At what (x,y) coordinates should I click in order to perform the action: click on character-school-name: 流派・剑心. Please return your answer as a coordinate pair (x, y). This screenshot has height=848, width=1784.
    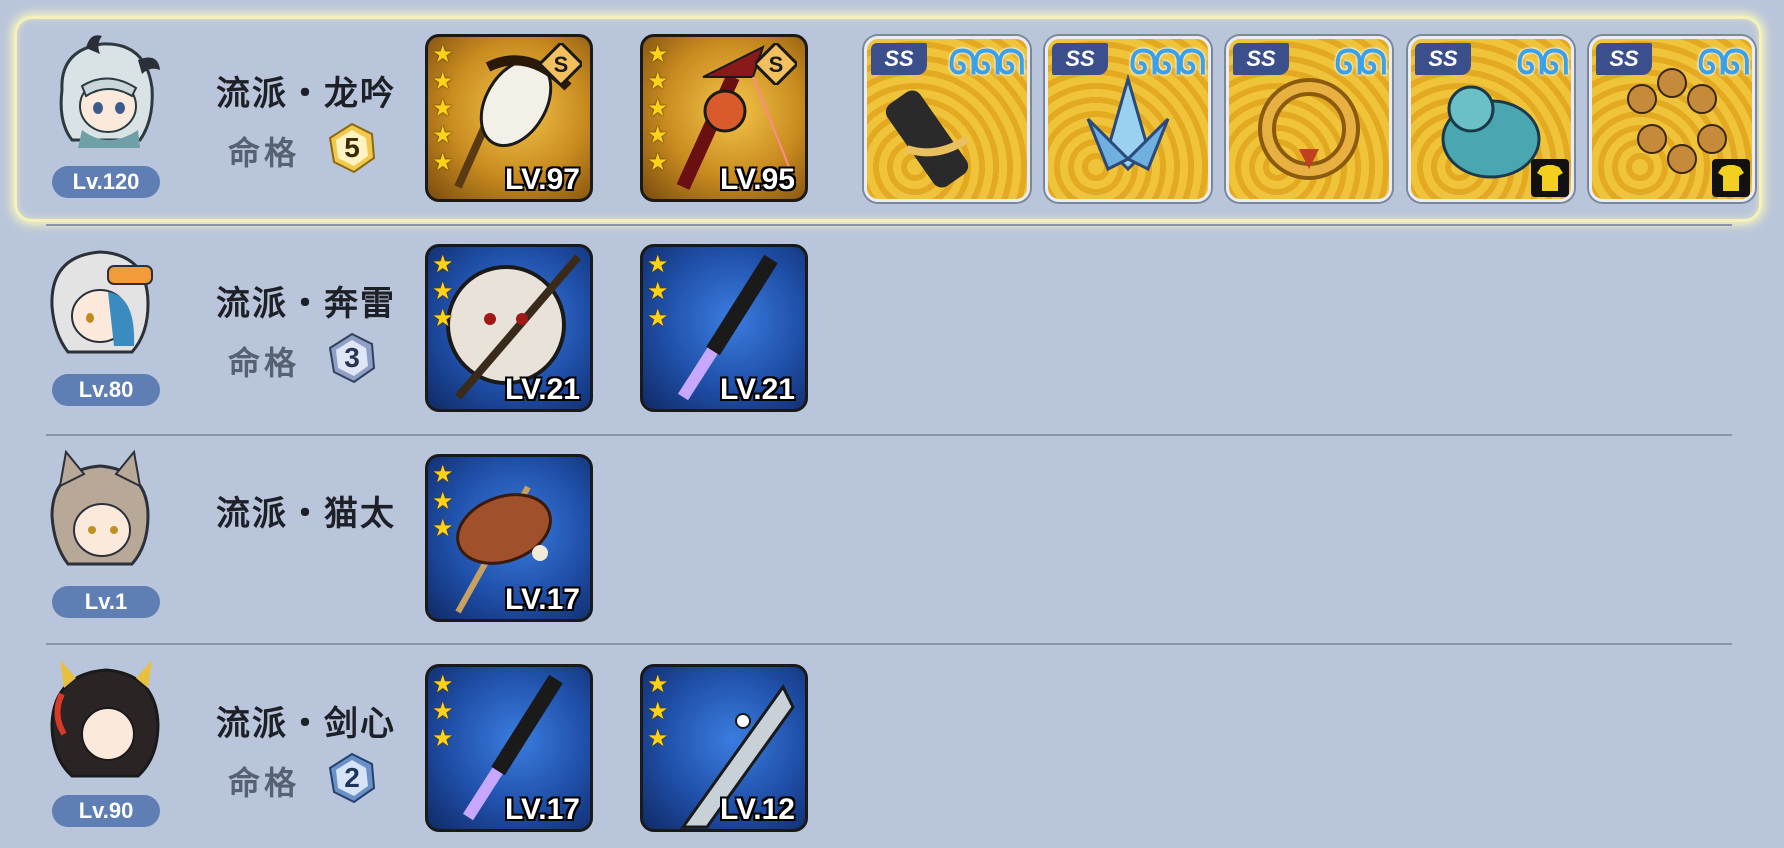
    Looking at the image, I should click on (306, 724).